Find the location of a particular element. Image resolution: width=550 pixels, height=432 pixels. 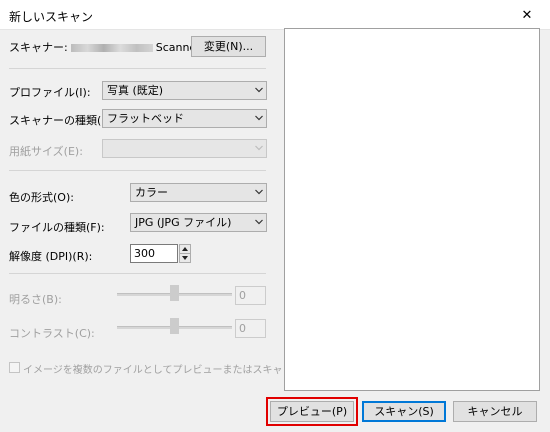

file-type-select: JPG (JPG ファイル) is located at coordinates (198, 222).